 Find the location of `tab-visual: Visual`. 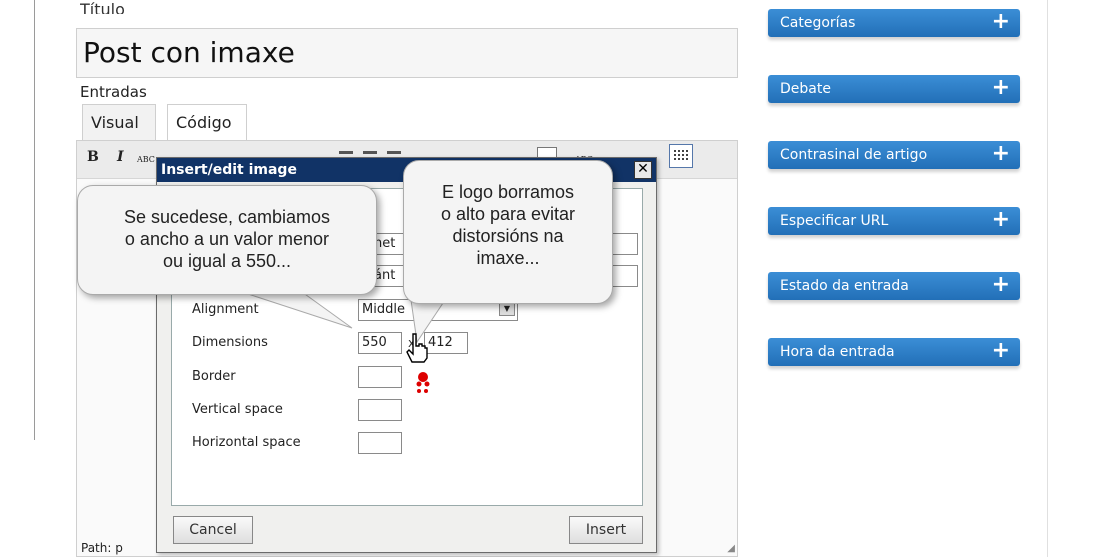

tab-visual: Visual is located at coordinates (119, 122).